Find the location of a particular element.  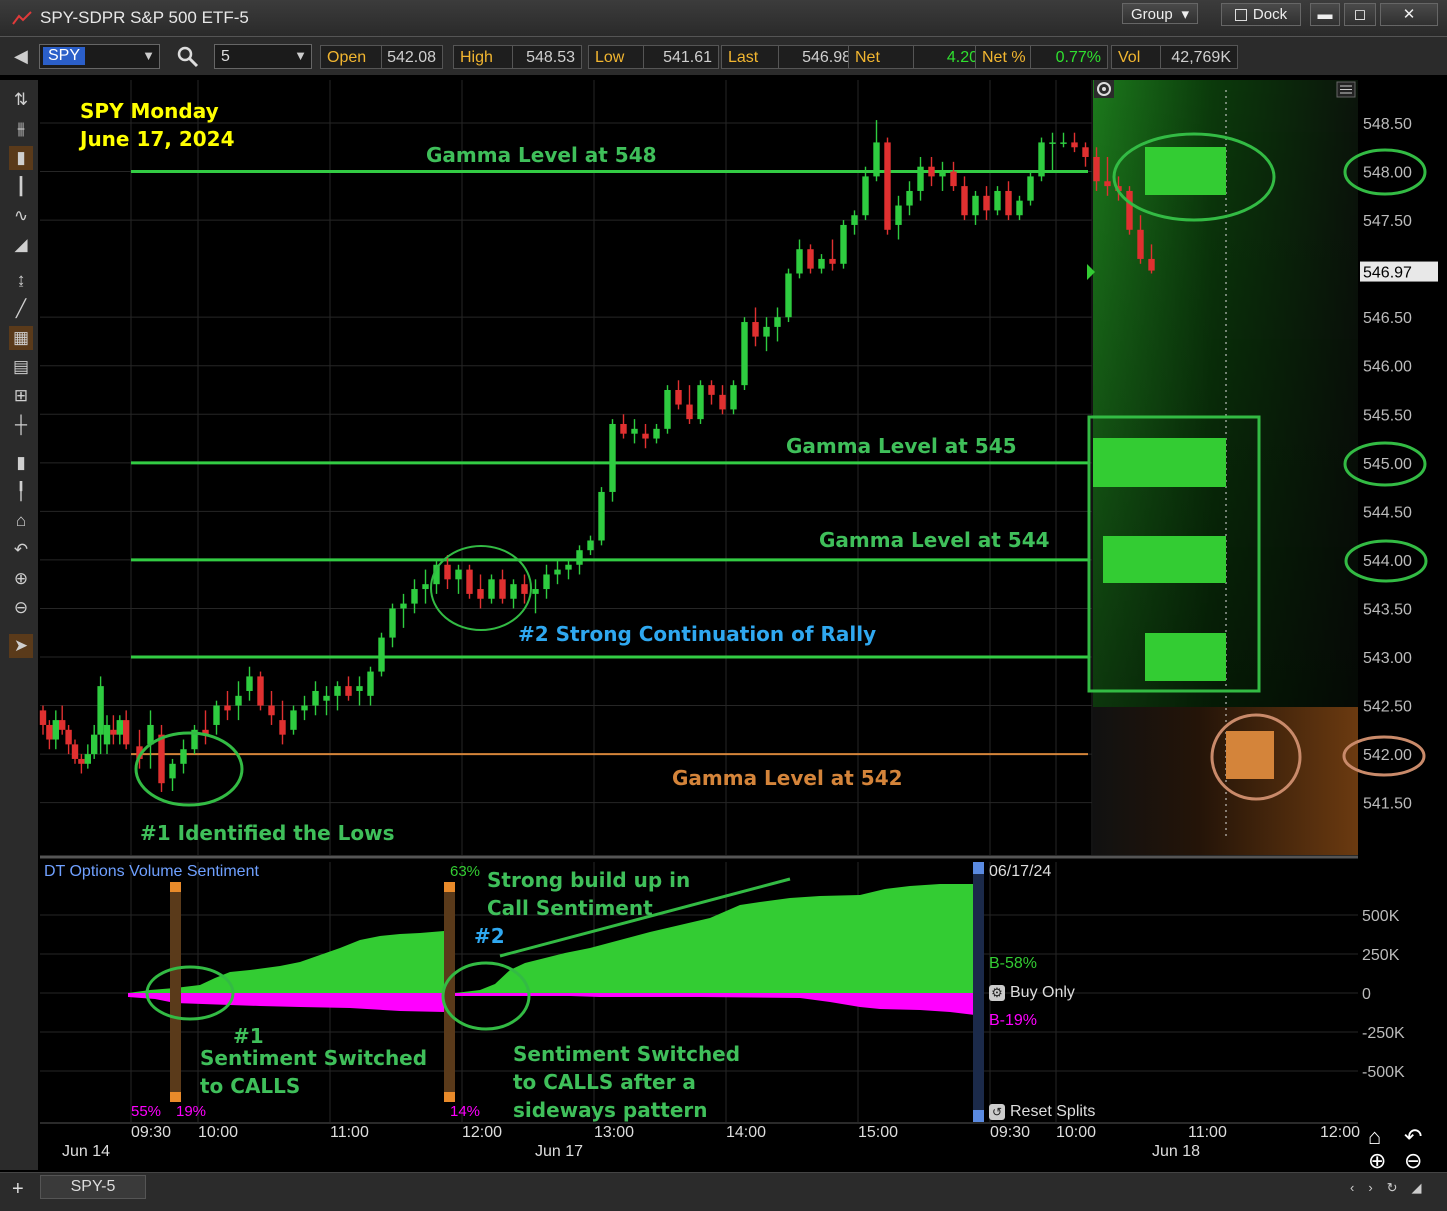

gamma-548-label: Gamma Level at 548 is located at coordinates (541, 155).